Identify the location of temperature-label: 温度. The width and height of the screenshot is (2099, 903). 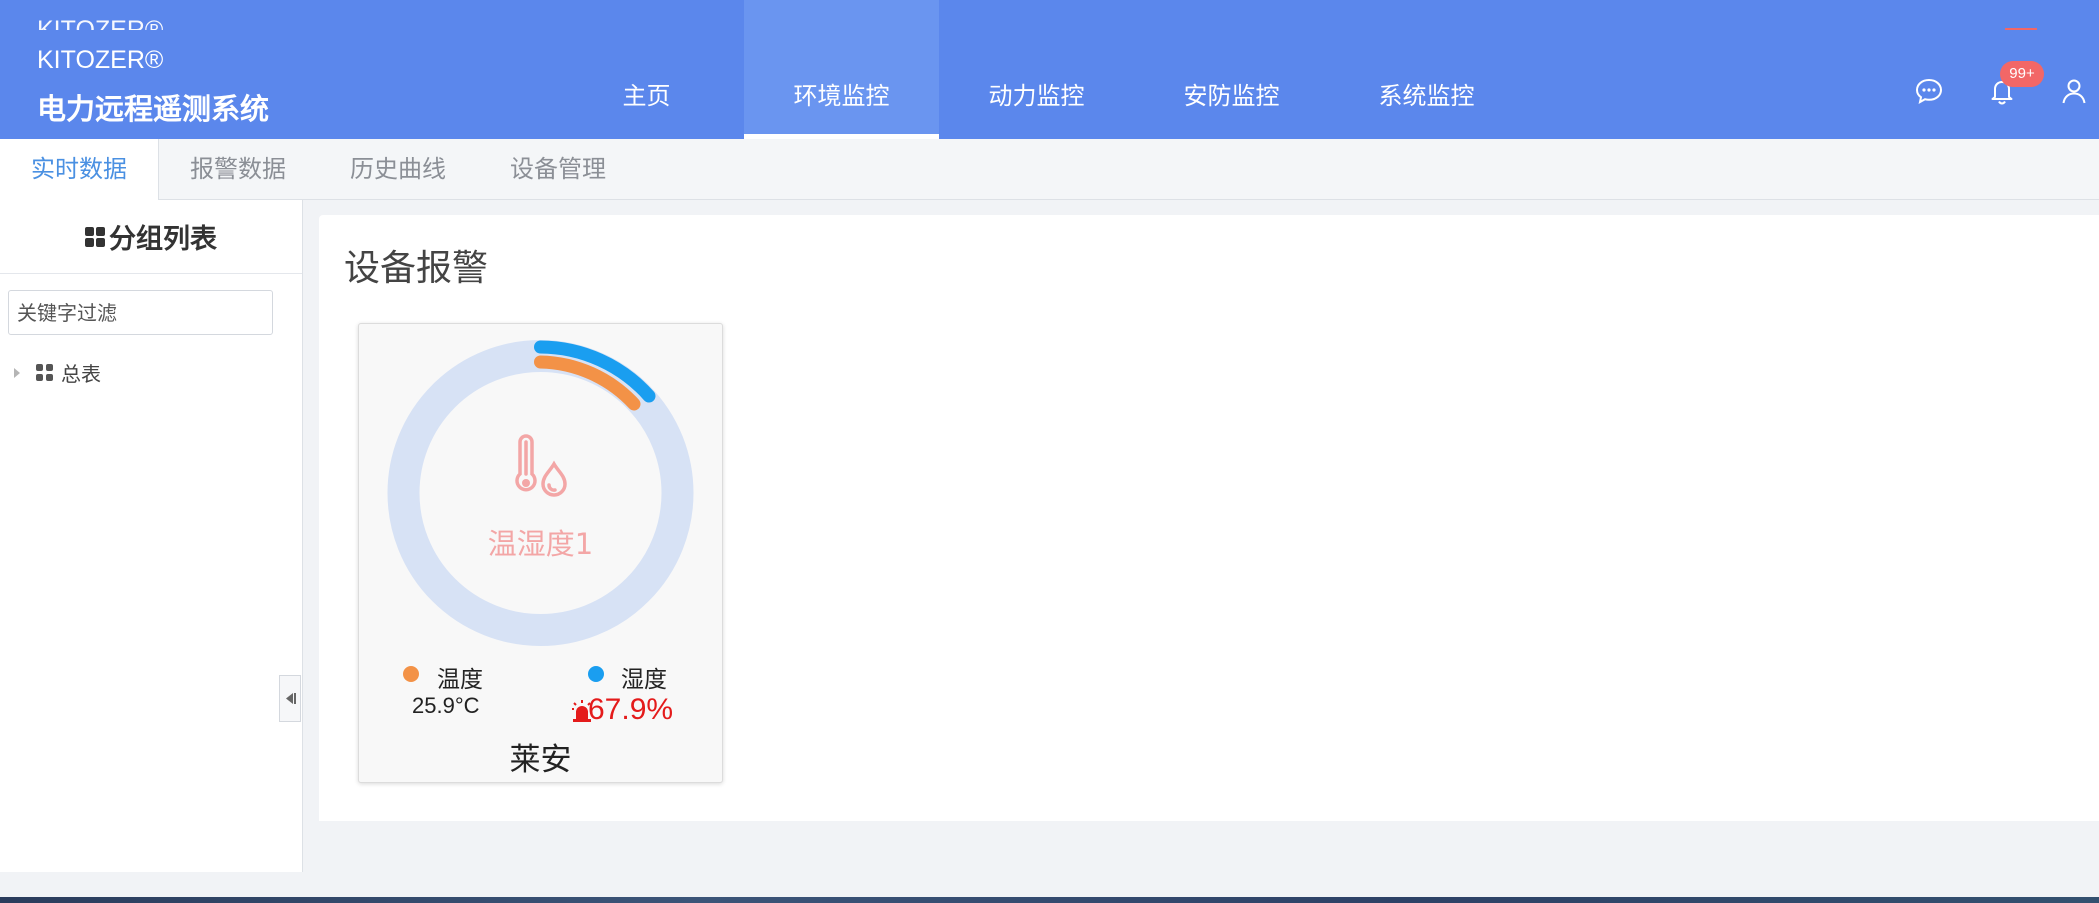
(460, 680).